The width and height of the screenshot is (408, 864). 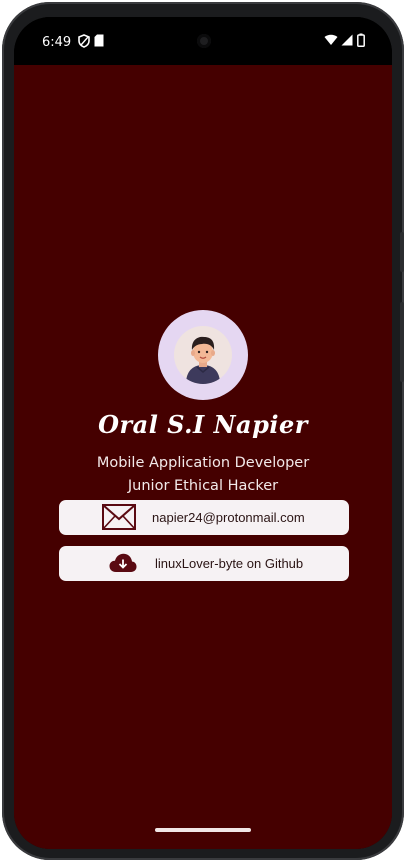 What do you see at coordinates (57, 42) in the screenshot?
I see `status-time: 6:49` at bounding box center [57, 42].